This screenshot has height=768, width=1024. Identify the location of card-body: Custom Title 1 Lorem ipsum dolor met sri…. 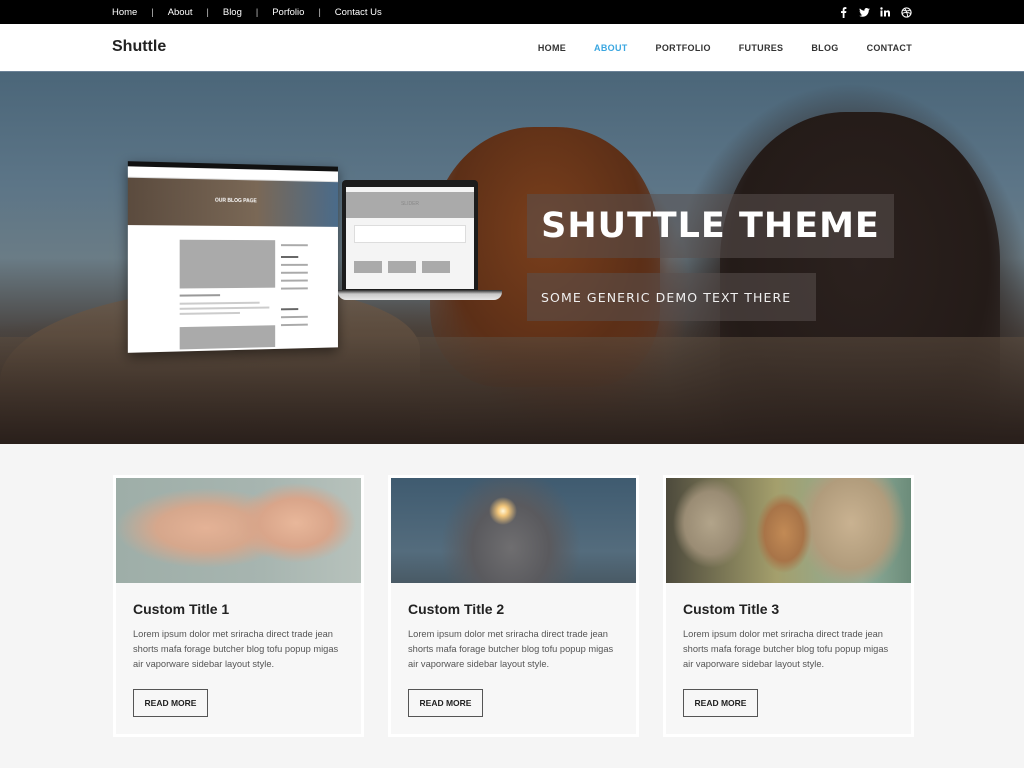
(238, 659).